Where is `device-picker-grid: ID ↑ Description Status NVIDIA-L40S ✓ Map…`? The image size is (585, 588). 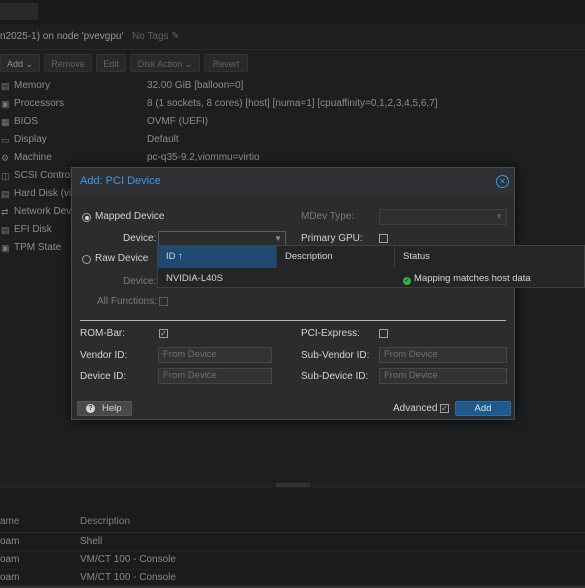
device-picker-grid: ID ↑ Description Status NVIDIA-L40S ✓ Map… is located at coordinates (371, 266).